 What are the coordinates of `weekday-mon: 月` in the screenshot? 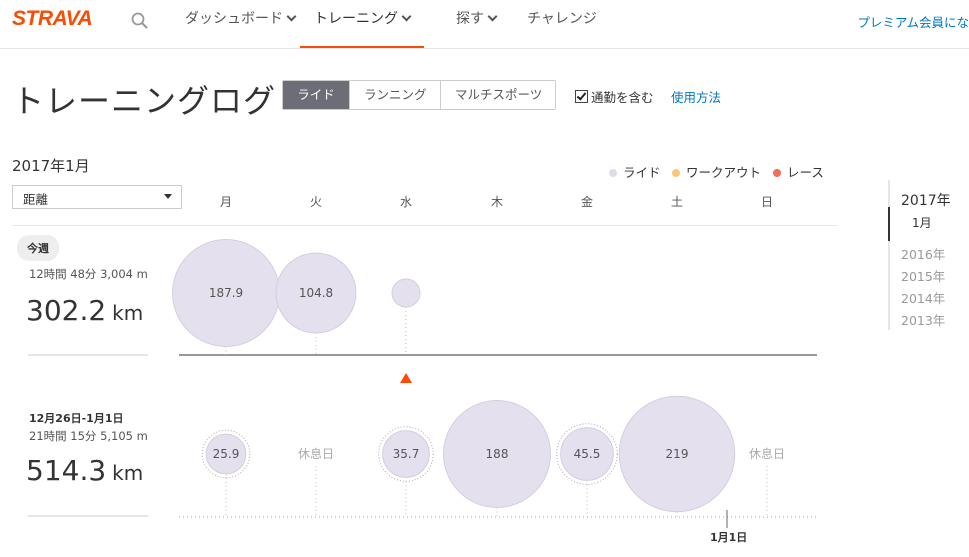 It's located at (225, 202).